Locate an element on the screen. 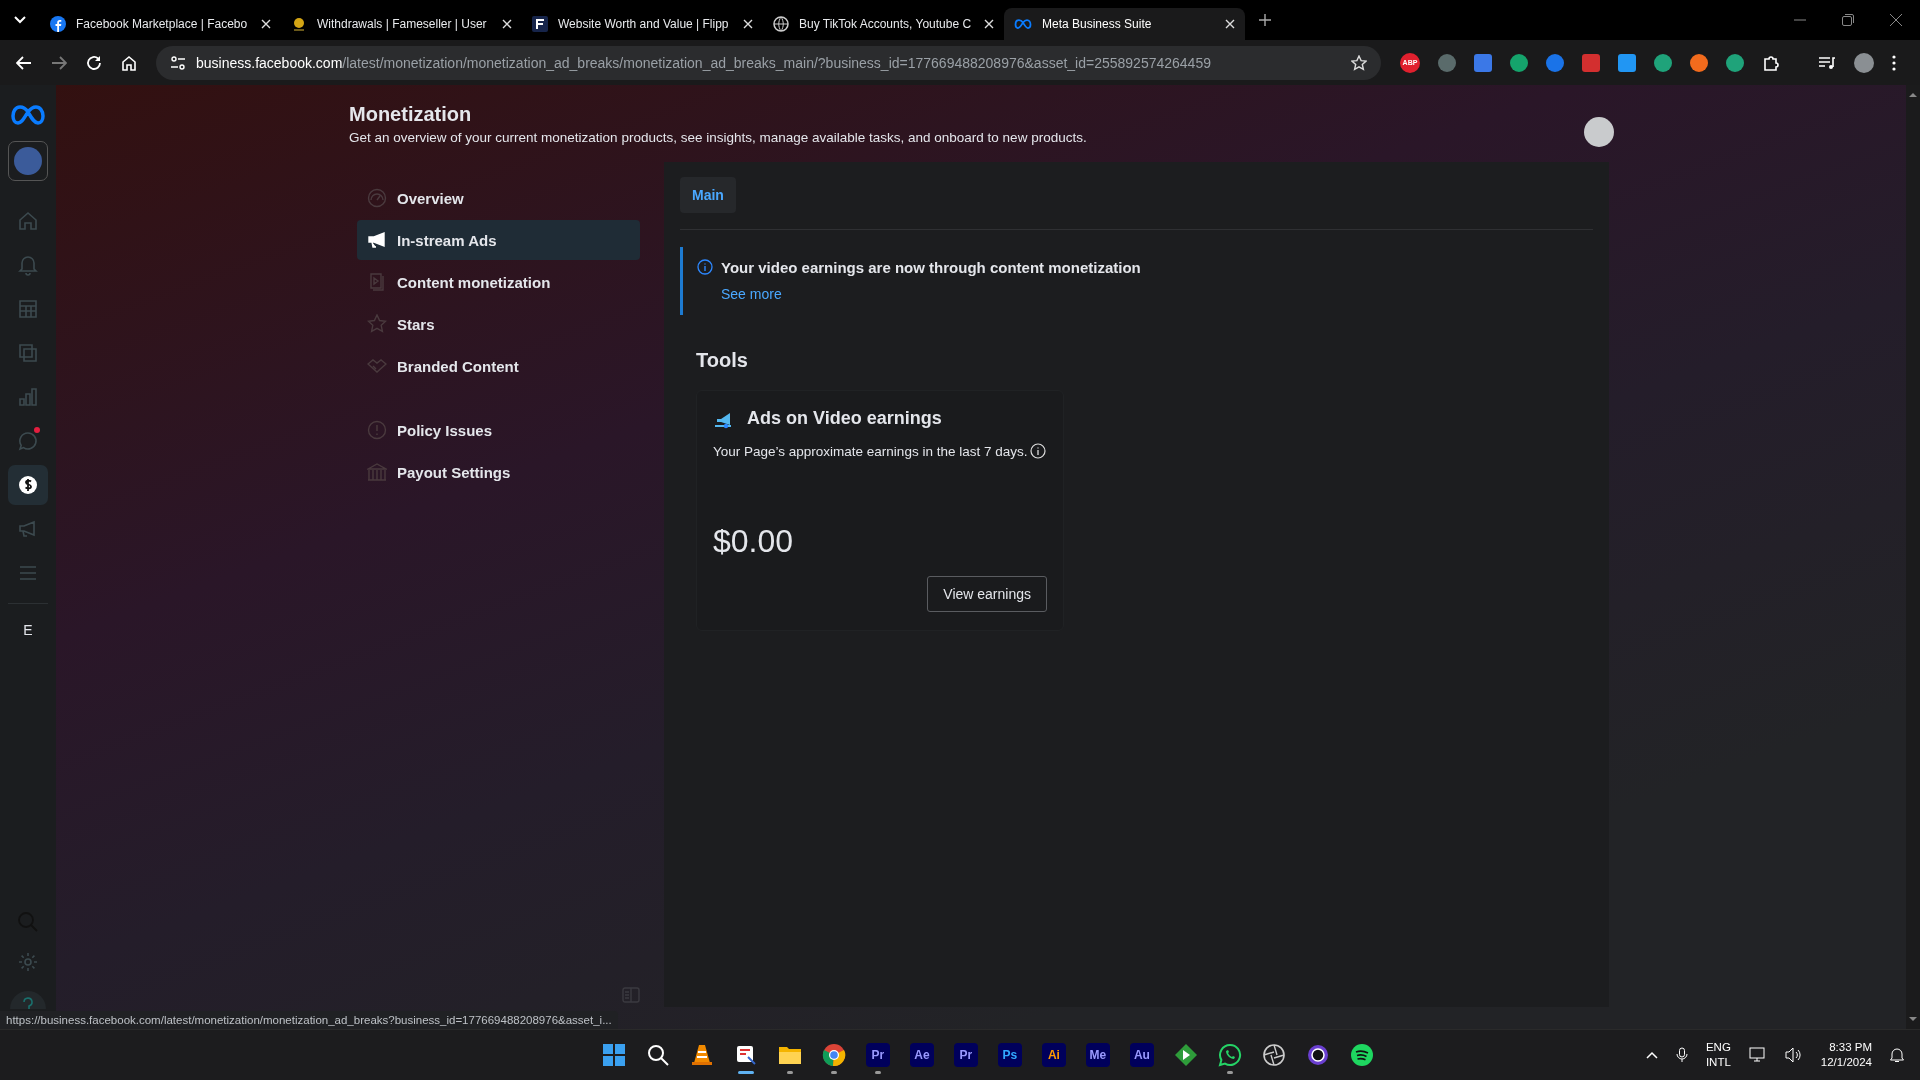 The height and width of the screenshot is (1080, 1920). account-avatar is located at coordinates (28, 161).